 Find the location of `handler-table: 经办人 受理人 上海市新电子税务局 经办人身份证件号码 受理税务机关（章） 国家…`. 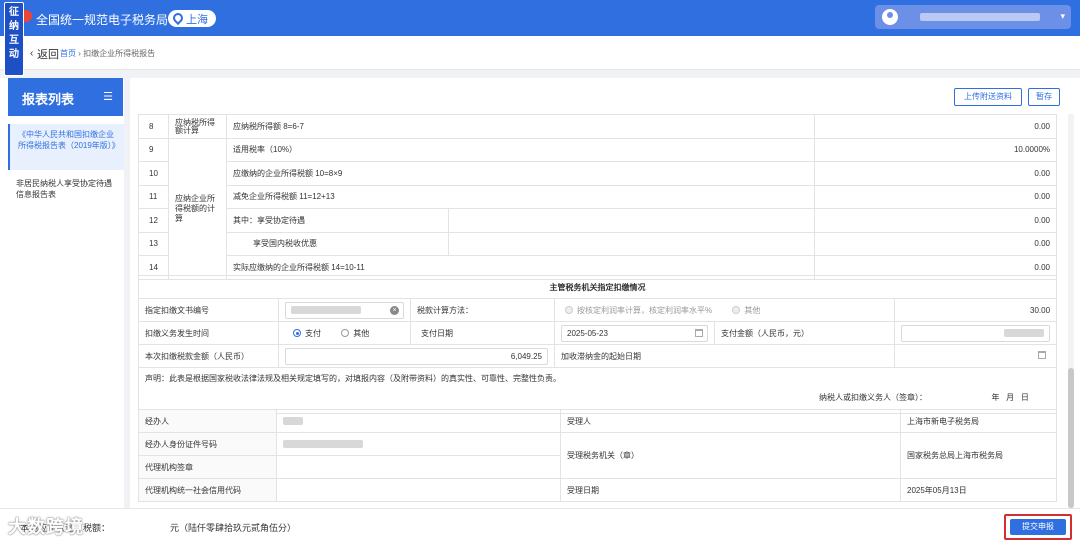

handler-table: 经办人 受理人 上海市新电子税务局 经办人身份证件号码 受理税务机关（章） 国家… is located at coordinates (597, 455).